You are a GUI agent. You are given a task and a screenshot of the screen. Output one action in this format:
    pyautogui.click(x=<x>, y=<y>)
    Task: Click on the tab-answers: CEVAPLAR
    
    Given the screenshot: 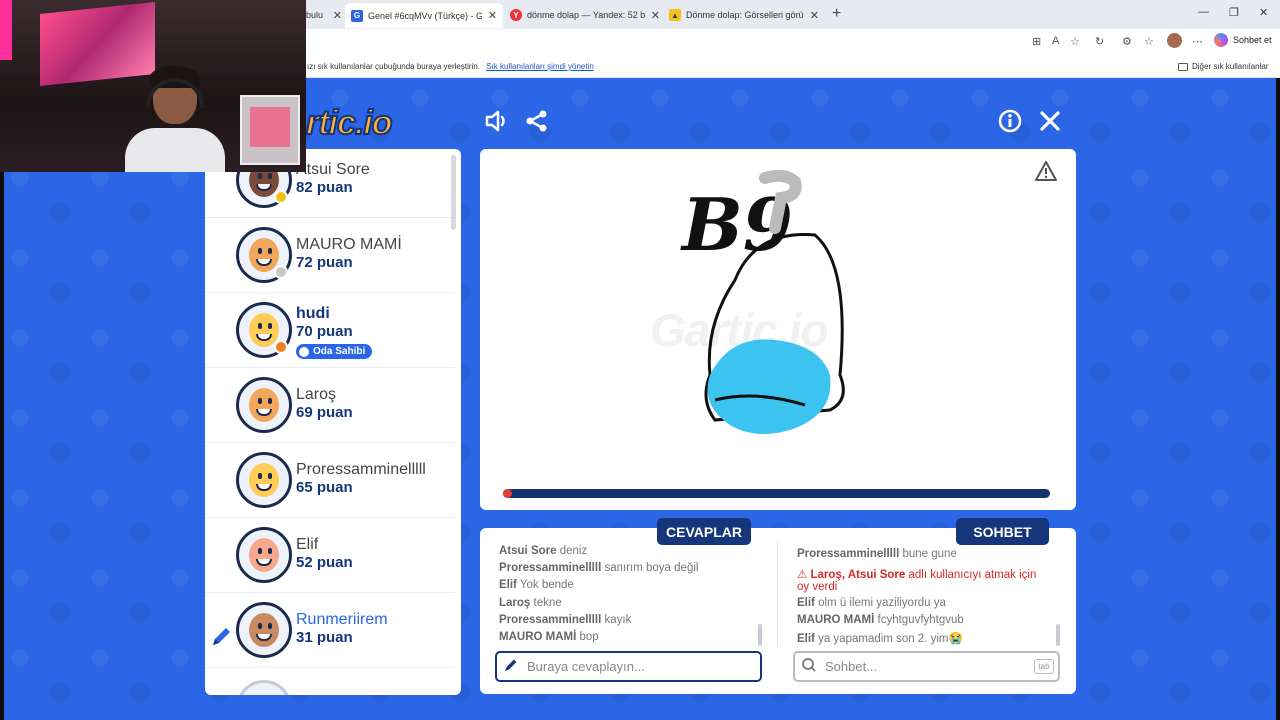 What is the action you would take?
    pyautogui.click(x=704, y=531)
    